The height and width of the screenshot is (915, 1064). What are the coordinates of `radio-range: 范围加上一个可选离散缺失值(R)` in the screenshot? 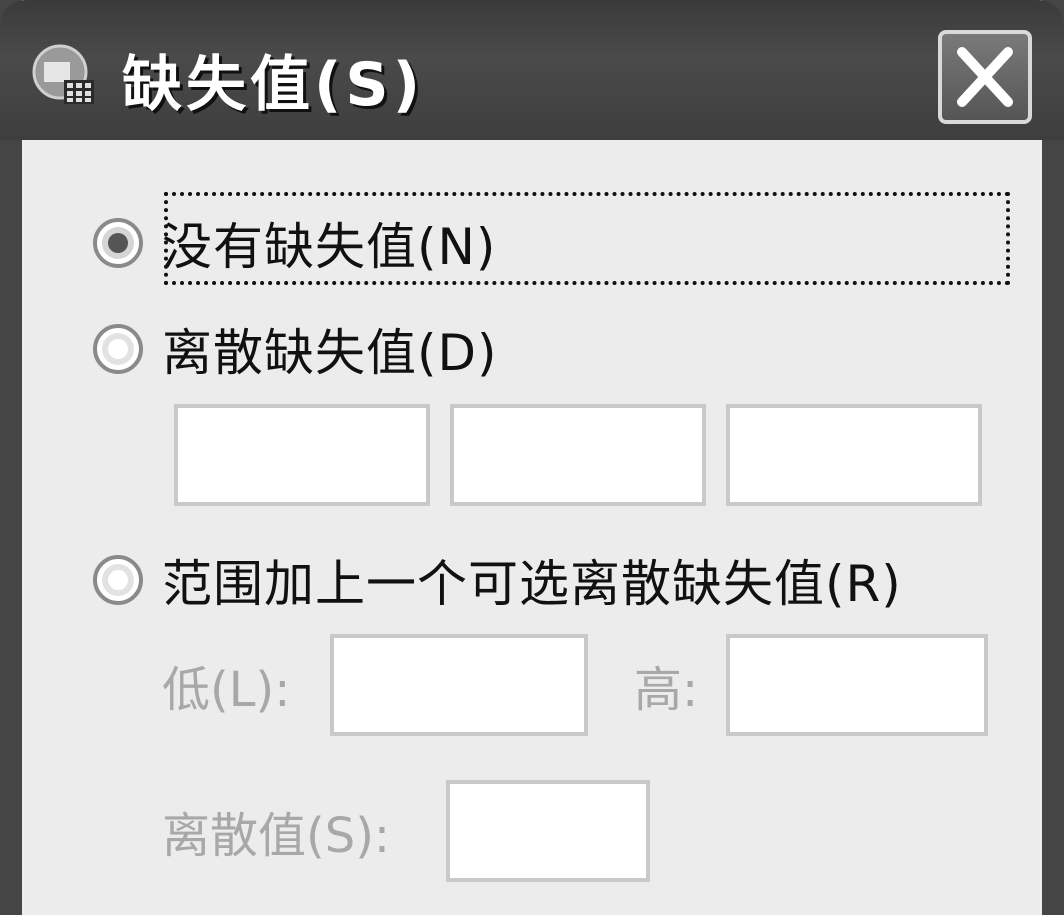 It's located at (497, 580).